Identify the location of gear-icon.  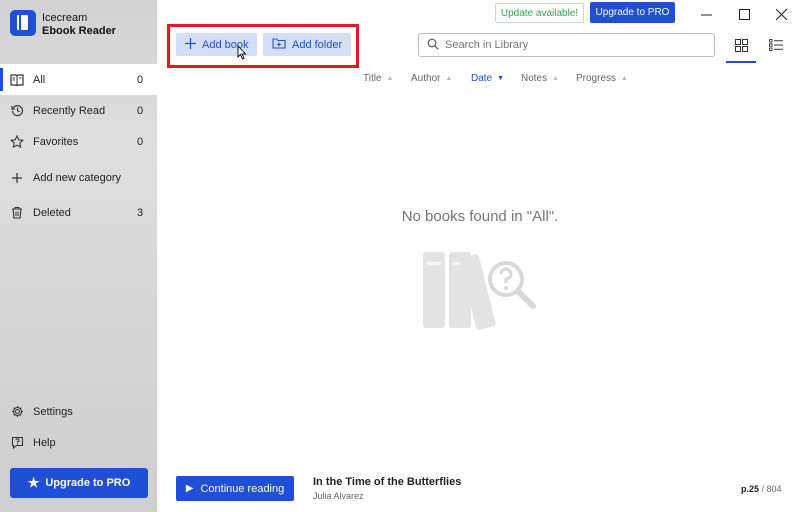
(17, 412).